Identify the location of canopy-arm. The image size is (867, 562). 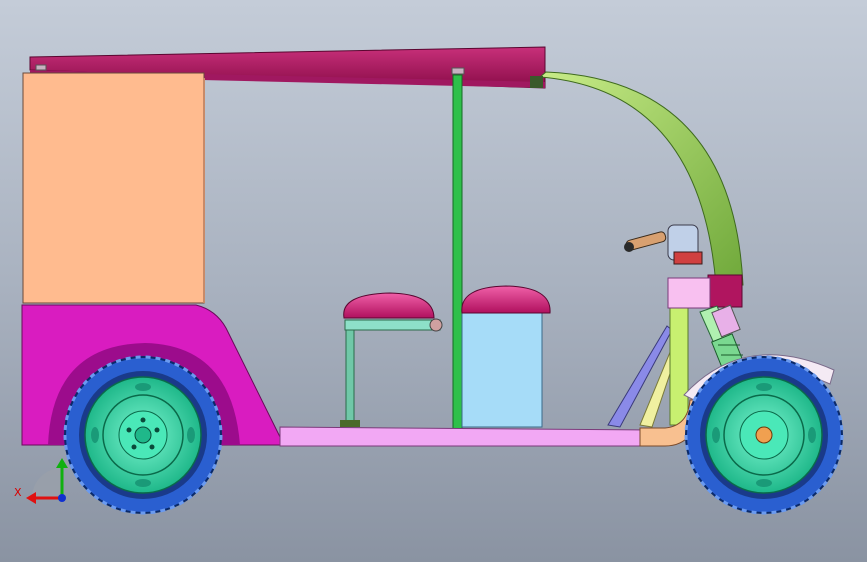
(641, 178).